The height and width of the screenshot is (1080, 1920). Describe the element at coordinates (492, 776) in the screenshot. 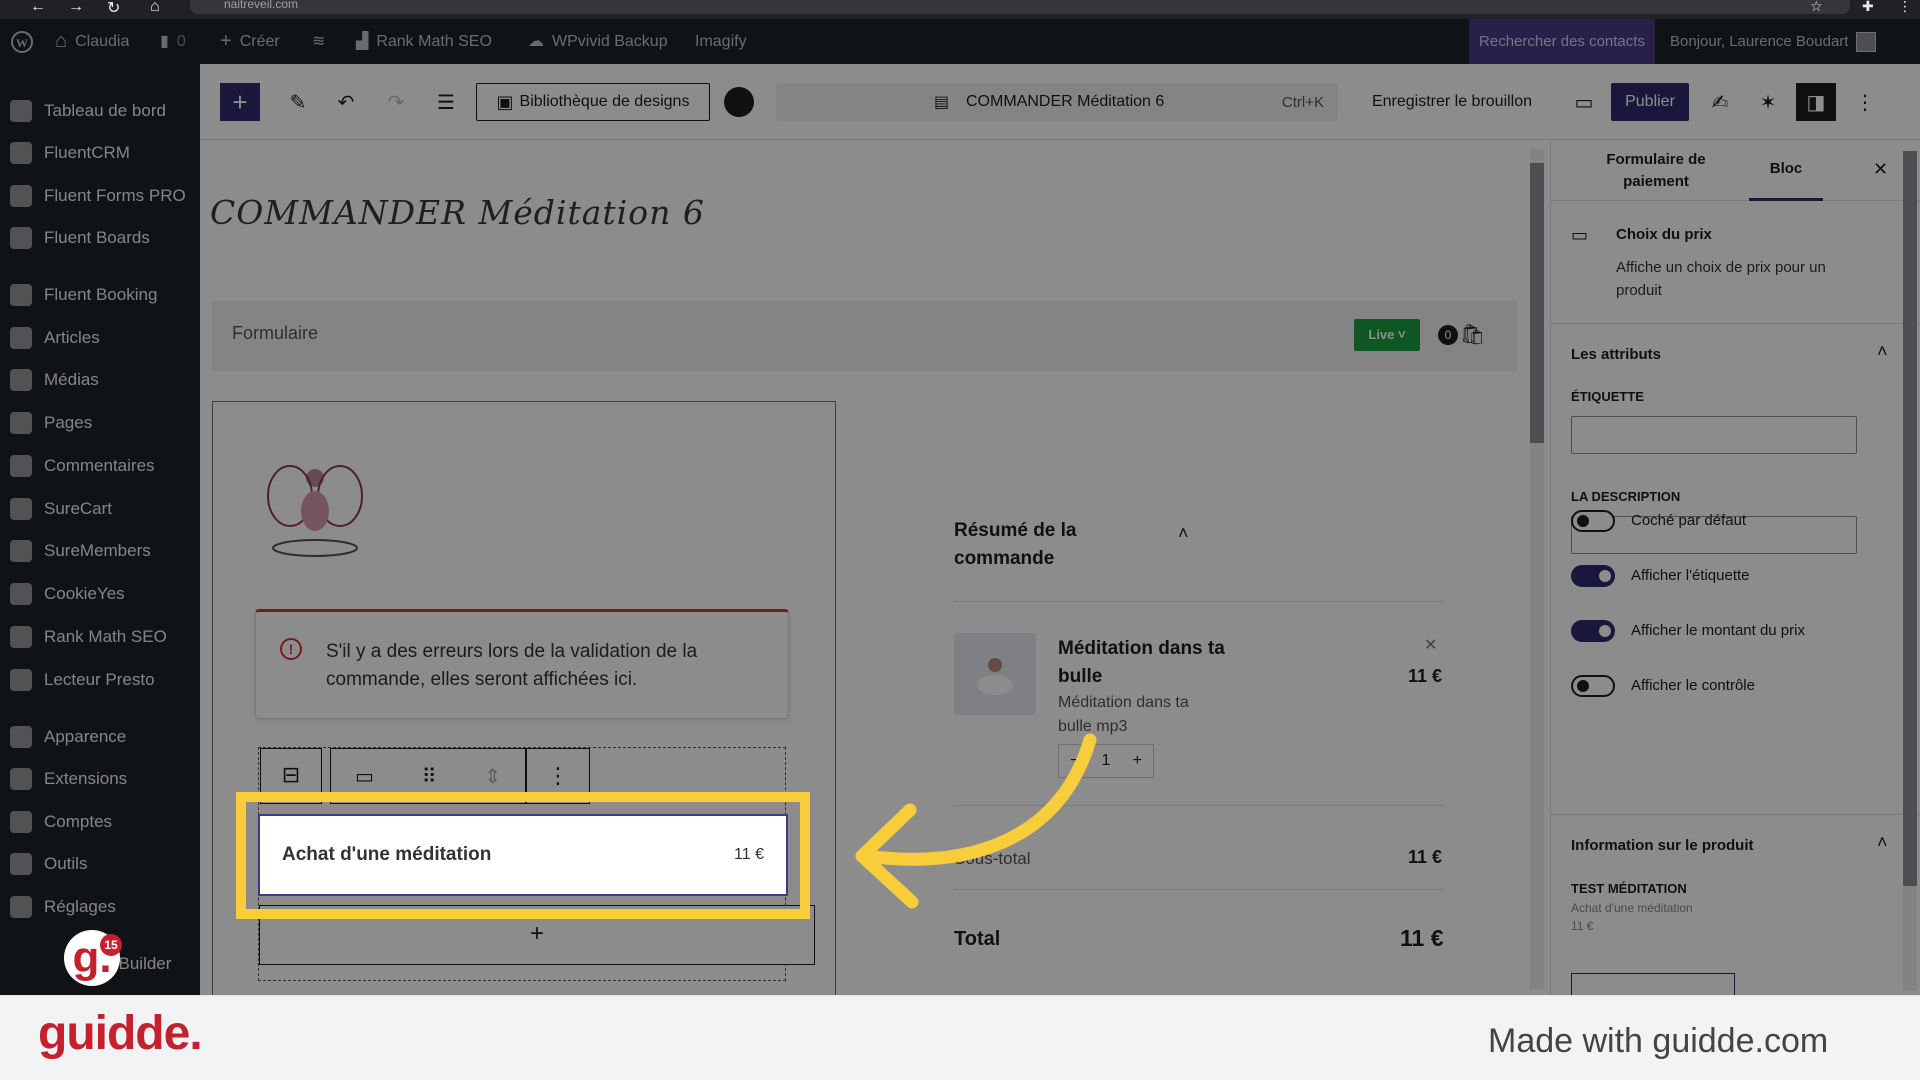

I see `move-updown-icon: ⇕` at that location.